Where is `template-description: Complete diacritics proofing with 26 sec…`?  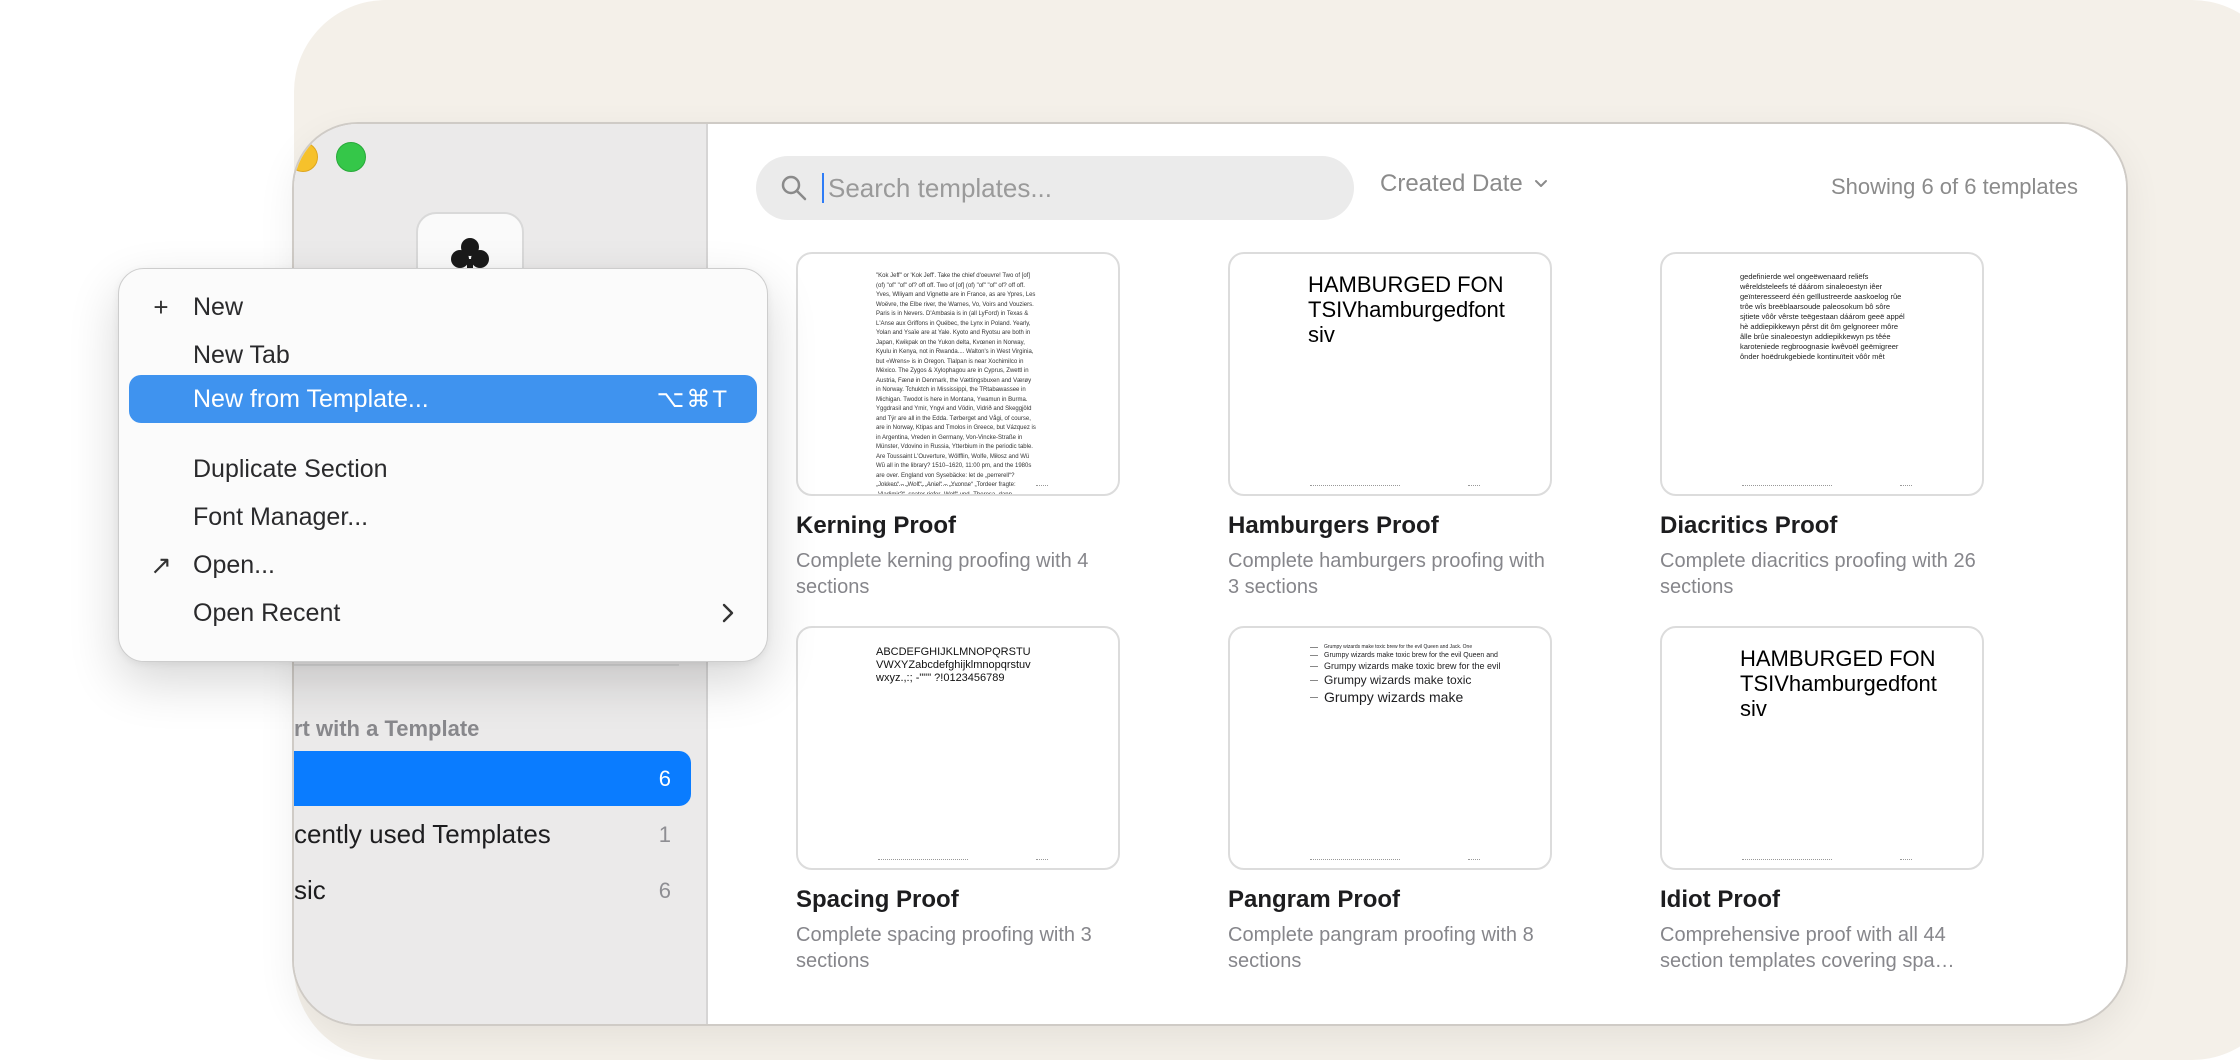 template-description: Complete diacritics proofing with 26 sec… is located at coordinates (1818, 574).